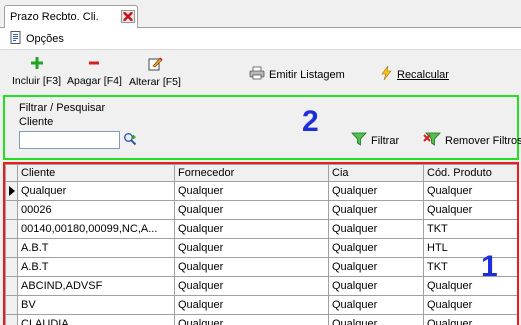 This screenshot has width=521, height=325. I want to click on remove-filter-icon, so click(432, 140).